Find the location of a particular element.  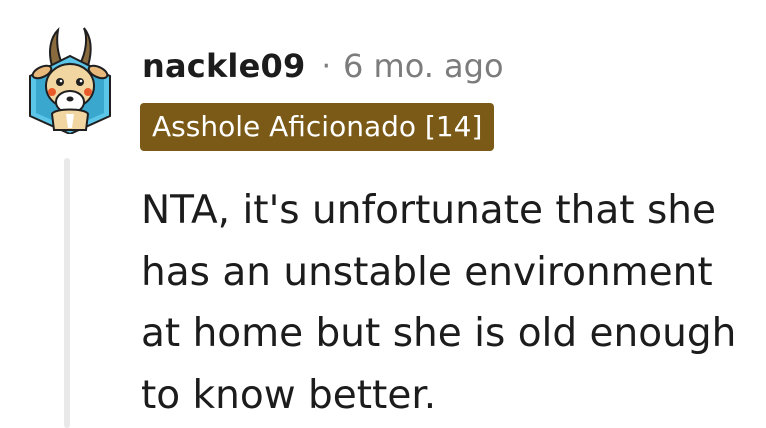

username-link: nackle09 is located at coordinates (223, 66).